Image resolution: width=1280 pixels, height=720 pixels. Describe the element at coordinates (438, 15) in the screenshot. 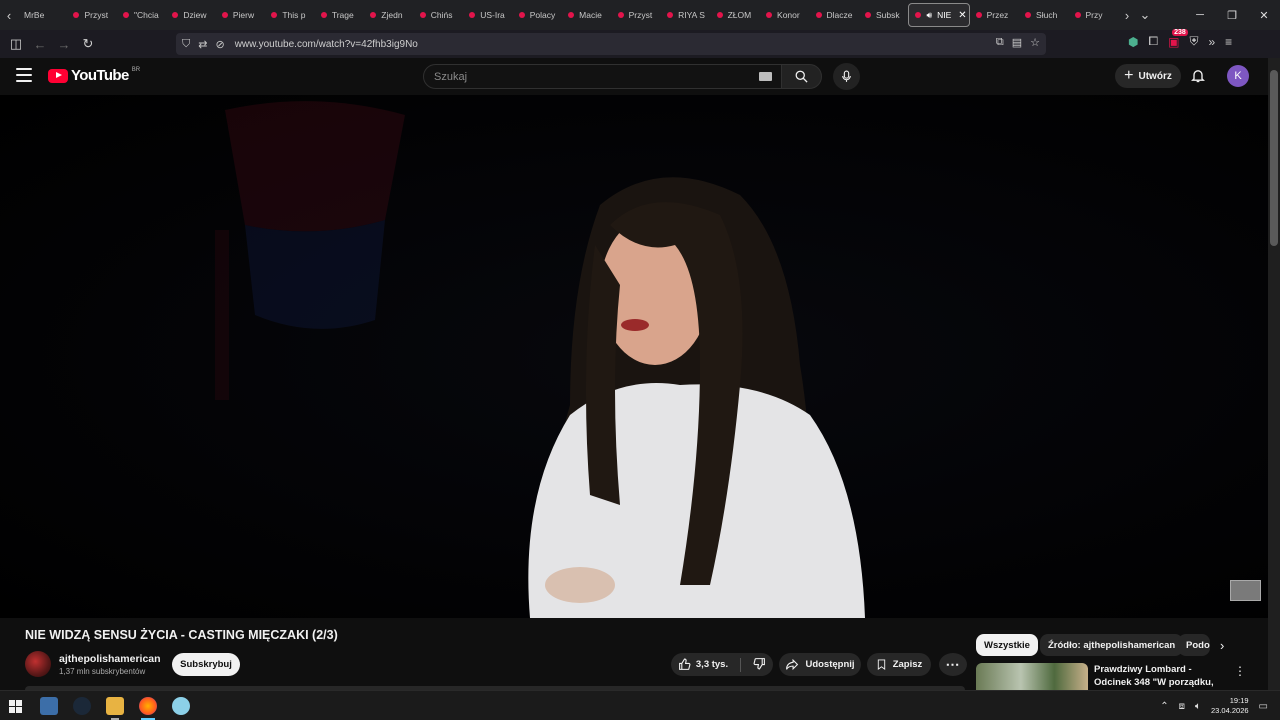

I see `browser-tab: Chińs` at that location.